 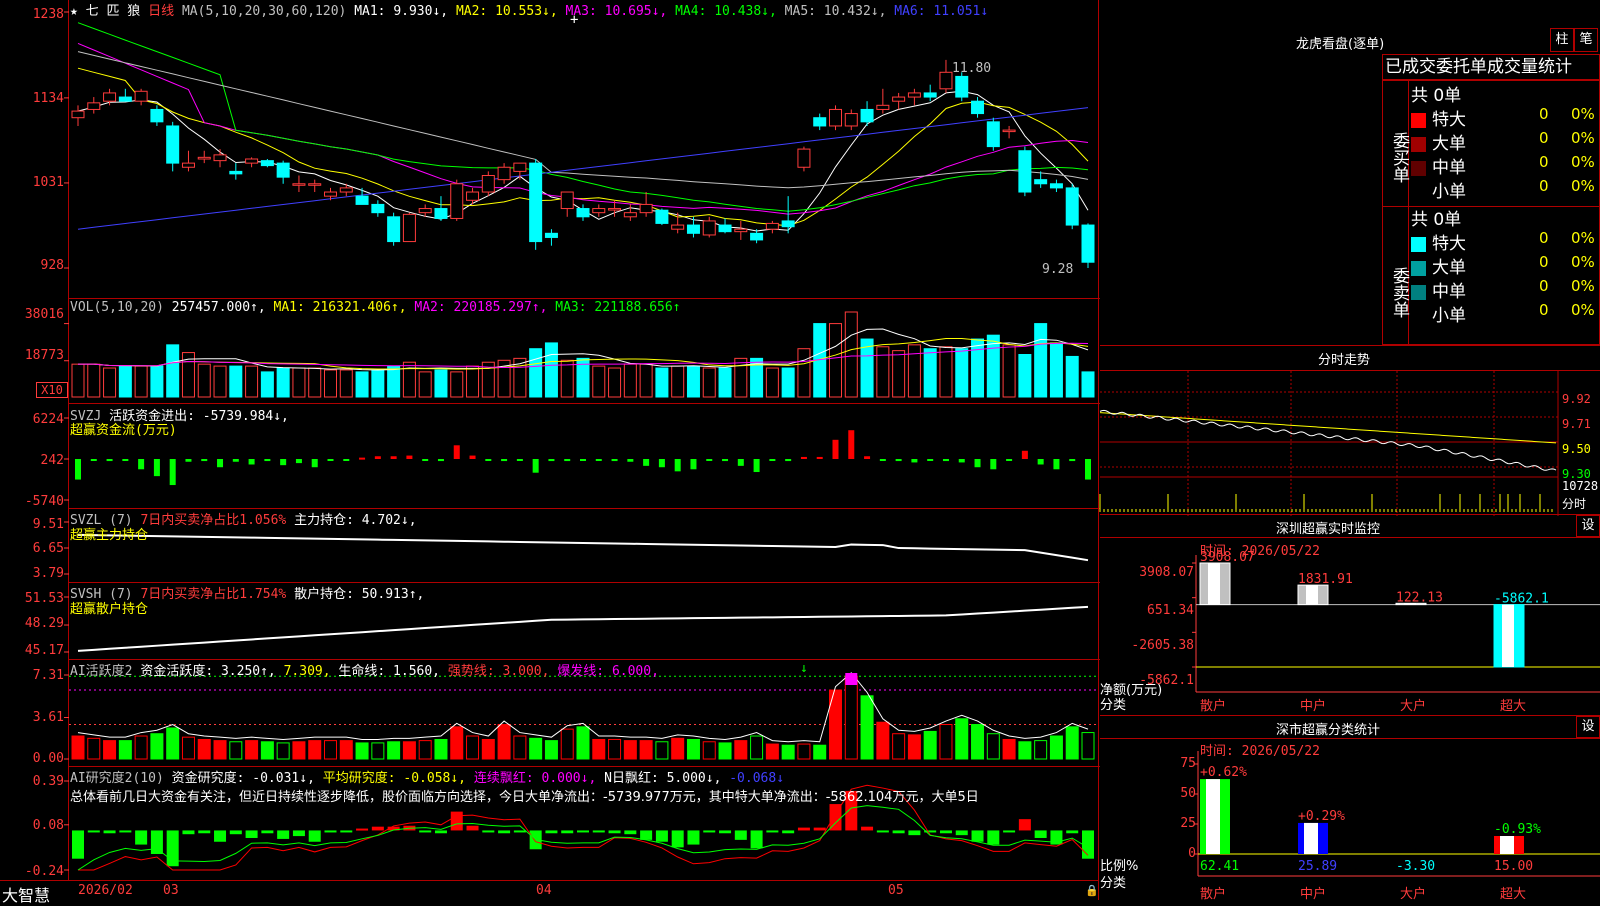 What do you see at coordinates (1340, 44) in the screenshot?
I see `lhb-title: 龙虎看盘(逐单)` at bounding box center [1340, 44].